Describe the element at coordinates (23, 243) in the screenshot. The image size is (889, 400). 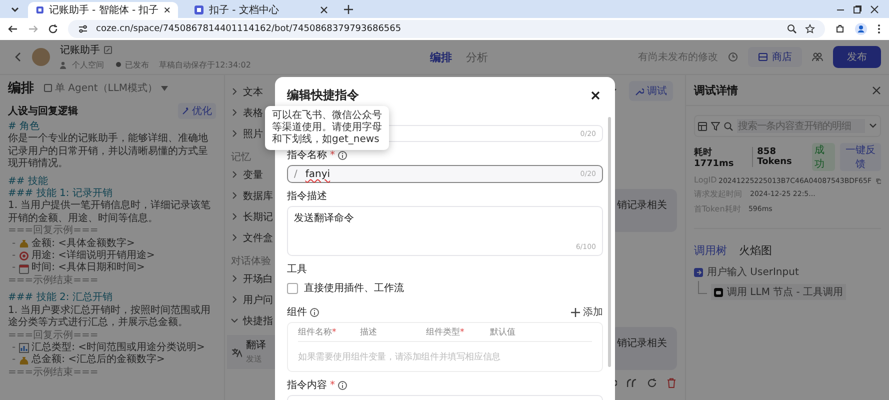
I see `money-bag-icon` at that location.